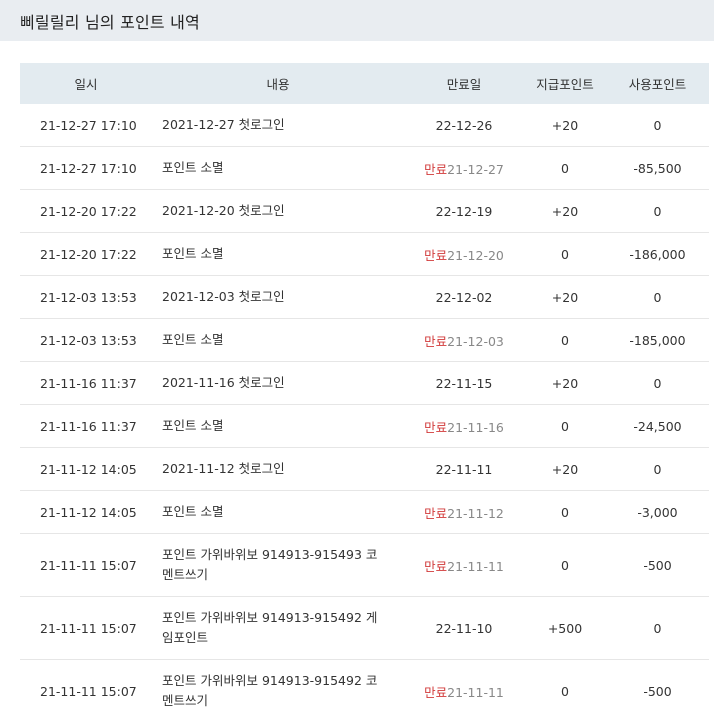  I want to click on column-header-date: 일시, so click(86, 83).